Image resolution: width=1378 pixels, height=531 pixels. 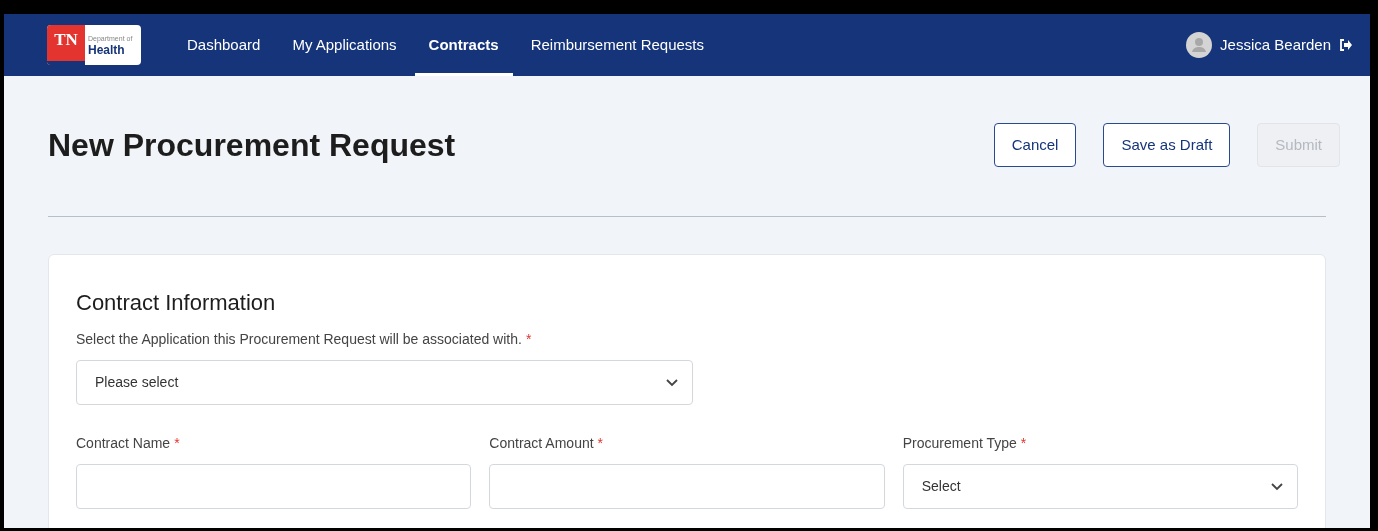 I want to click on section-title: Contract Information, so click(x=176, y=303).